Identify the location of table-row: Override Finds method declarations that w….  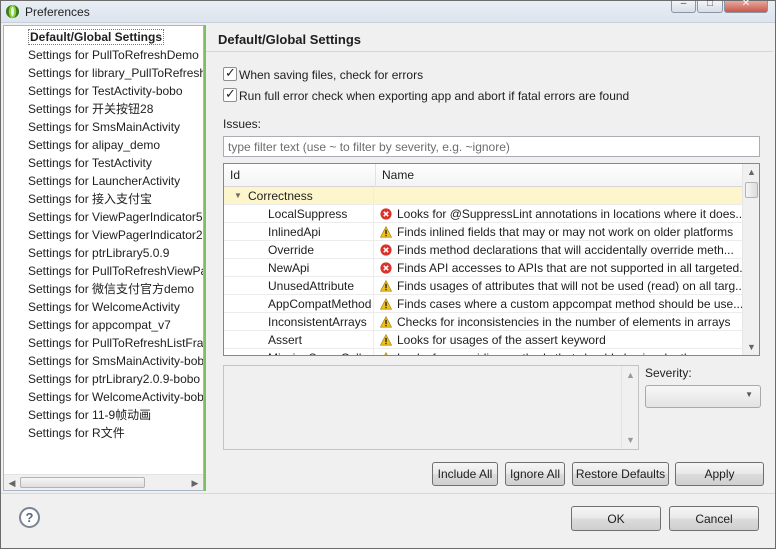
(483, 250).